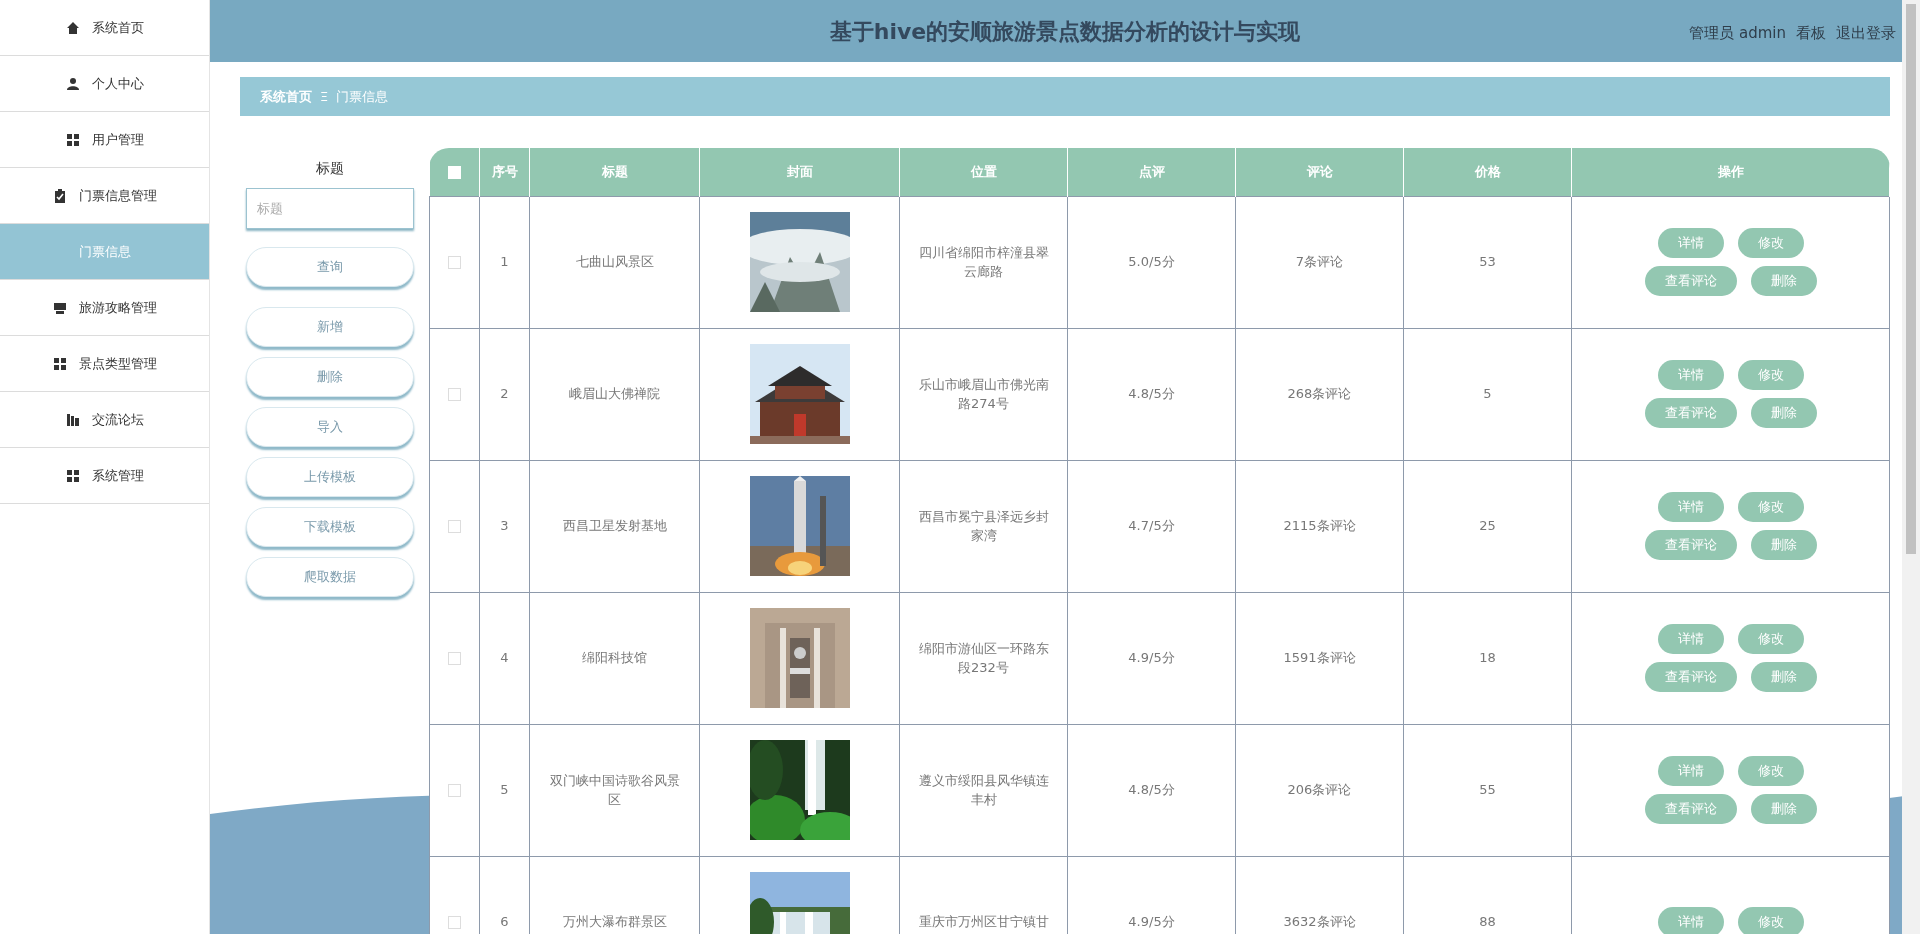 The height and width of the screenshot is (934, 1920). What do you see at coordinates (117, 195) in the screenshot?
I see `sidebar-label: 门票信息管理` at bounding box center [117, 195].